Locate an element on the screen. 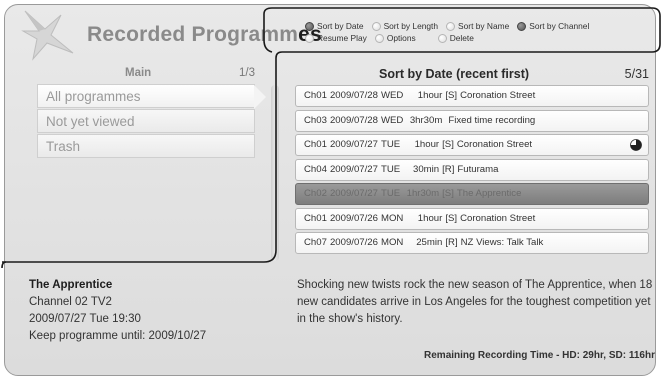  sort-by-length-hint: Sort by Length is located at coordinates (404, 26).